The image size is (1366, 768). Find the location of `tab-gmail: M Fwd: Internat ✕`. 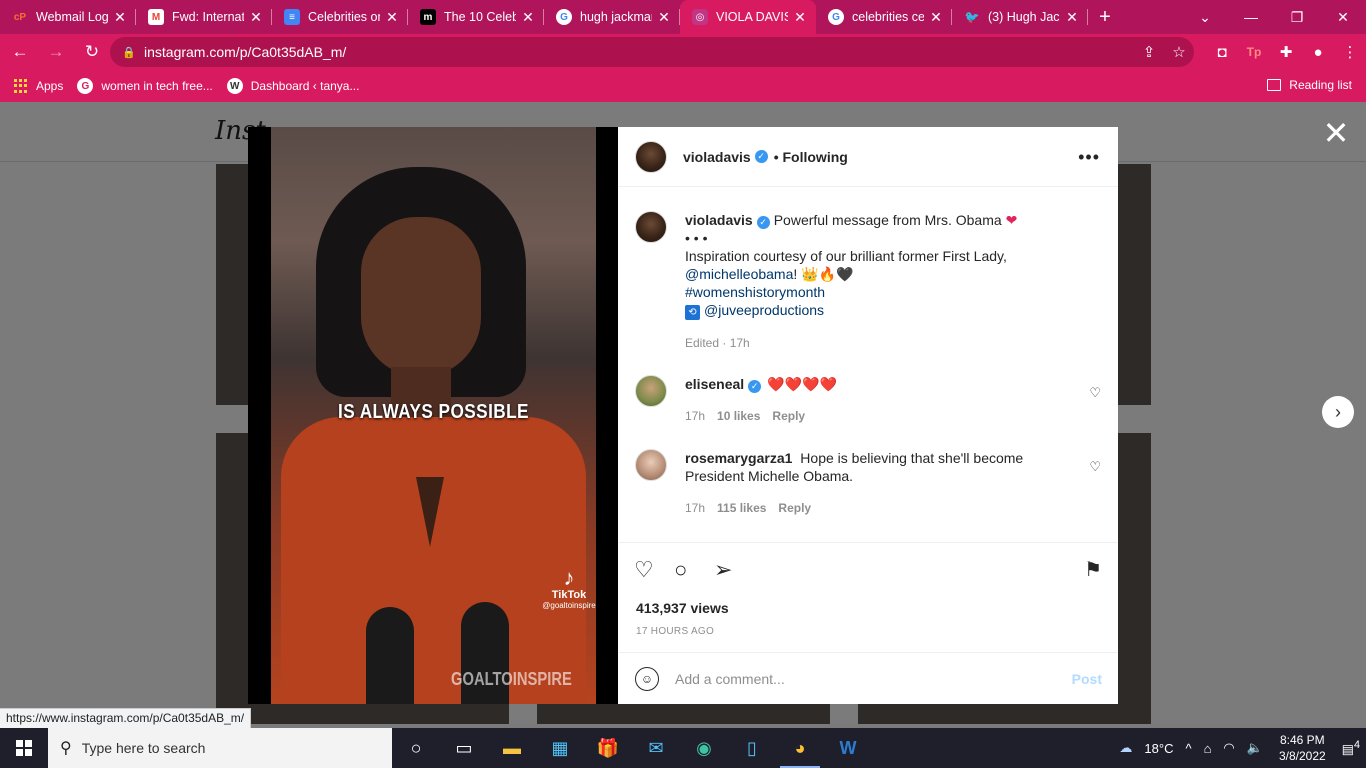

tab-gmail: M Fwd: Internat ✕ is located at coordinates (204, 17).